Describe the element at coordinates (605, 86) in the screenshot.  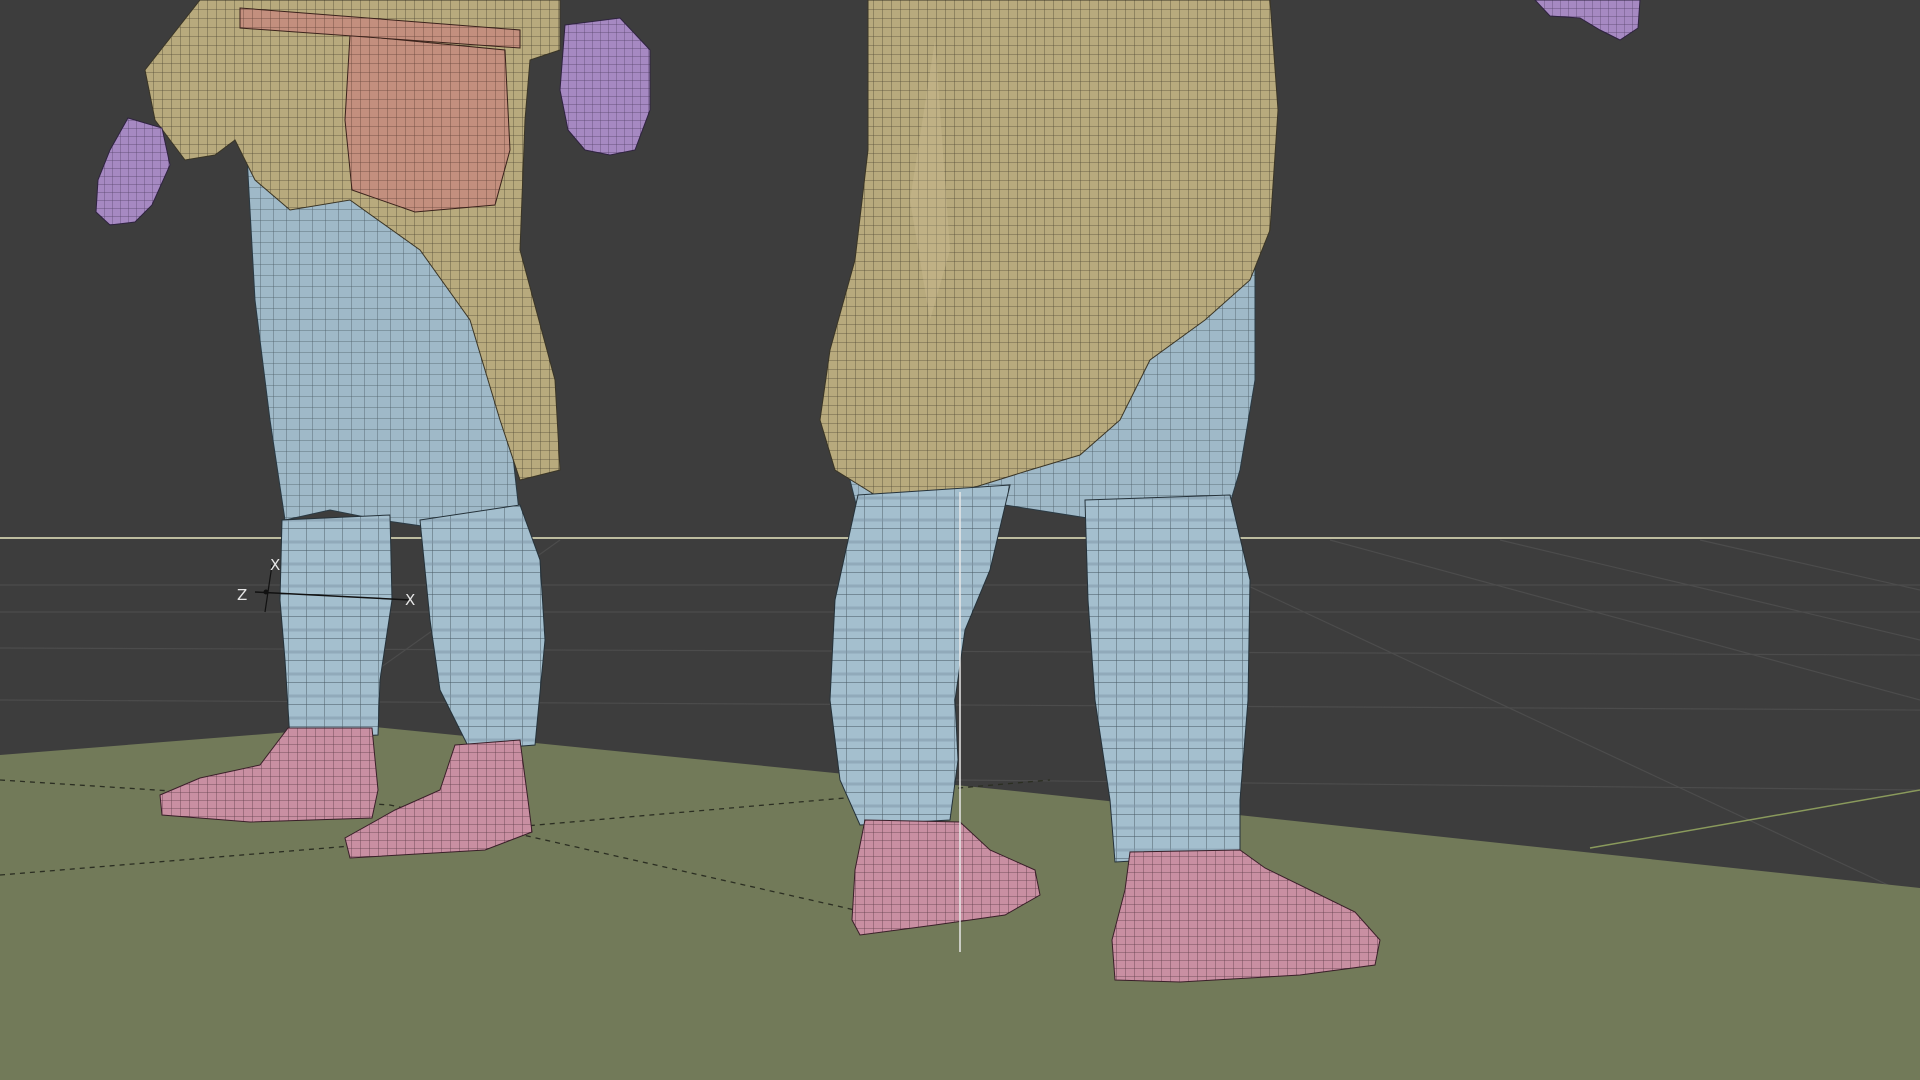
I see `left-character-right-hand` at that location.